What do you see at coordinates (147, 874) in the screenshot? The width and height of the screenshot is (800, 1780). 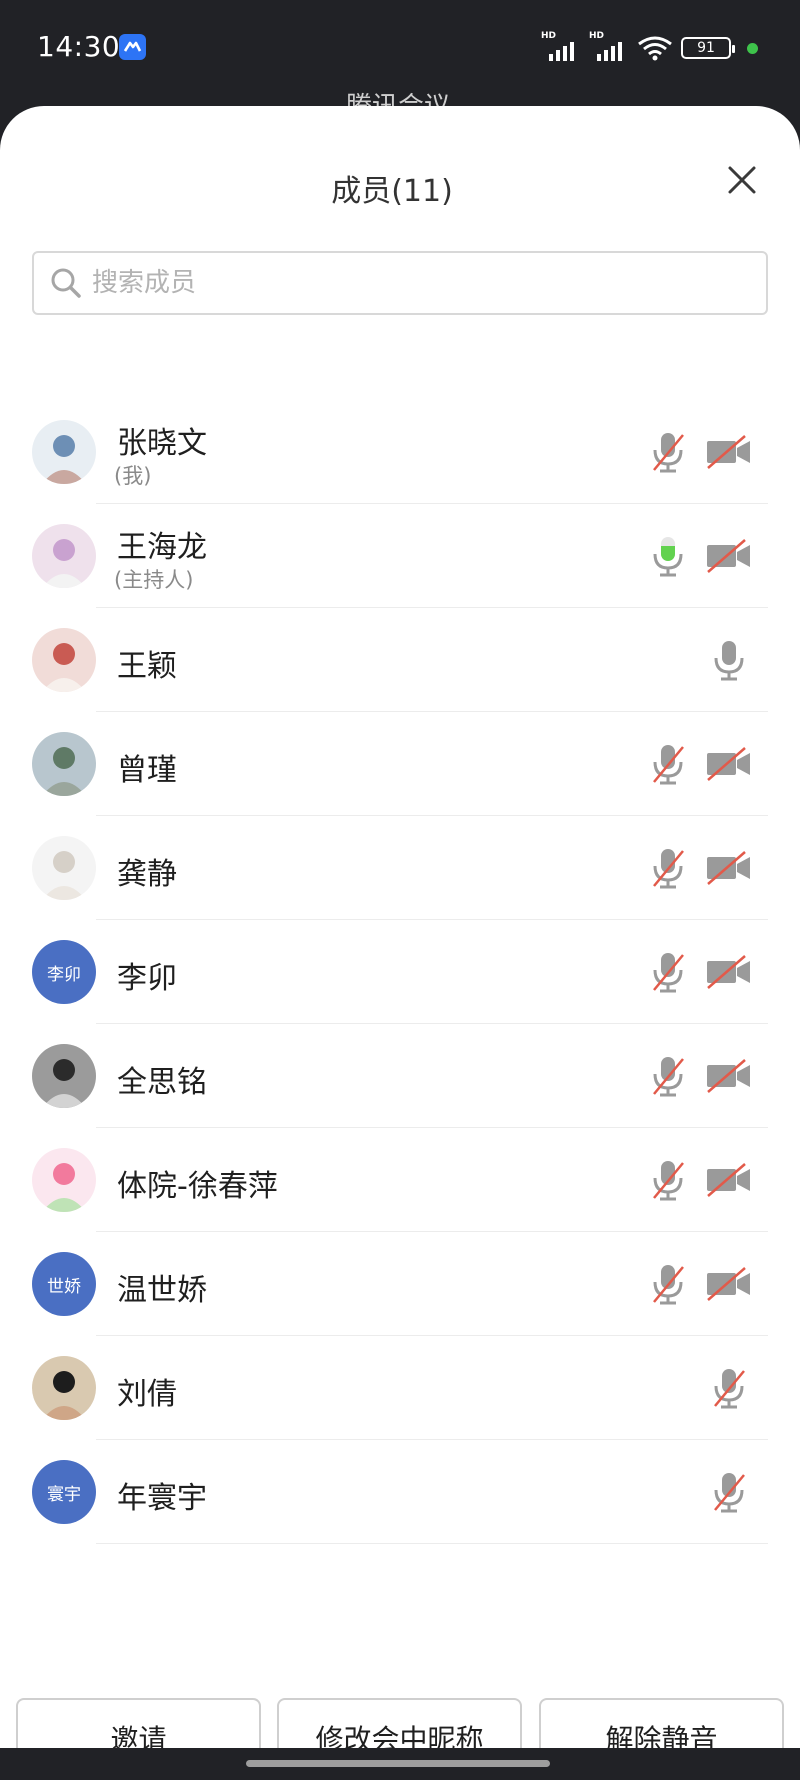 I see `member-name: 龚静` at bounding box center [147, 874].